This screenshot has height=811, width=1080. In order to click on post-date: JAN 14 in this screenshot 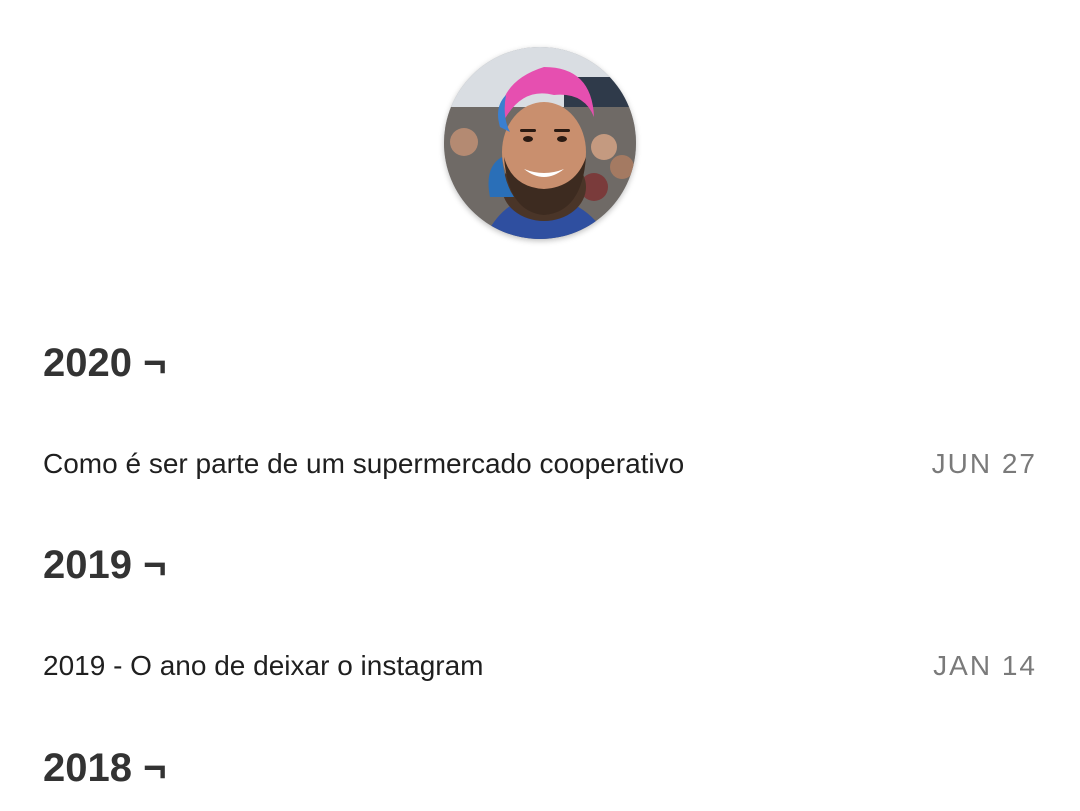, I will do `click(985, 665)`.